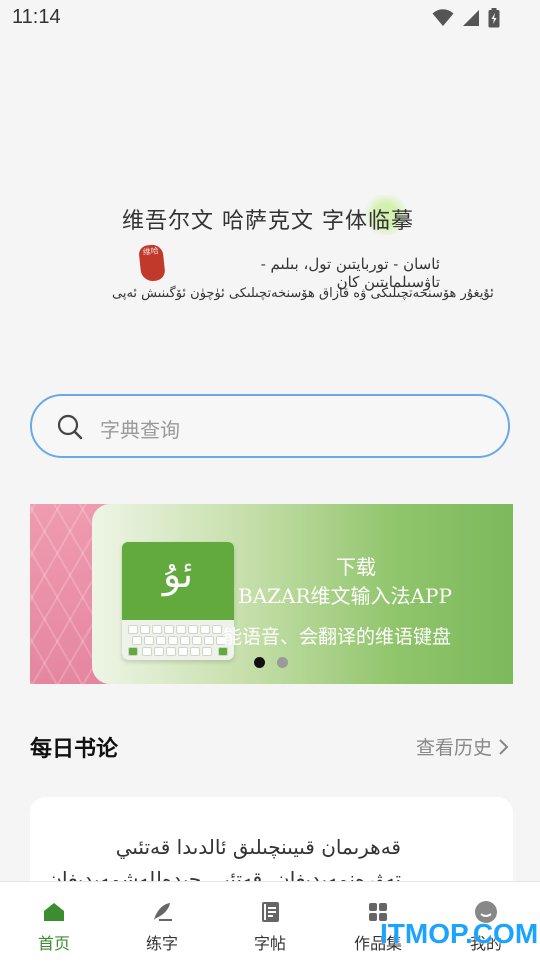 The width and height of the screenshot is (540, 961). Describe the element at coordinates (74, 749) in the screenshot. I see `daily-section-title: 每日书论` at that location.